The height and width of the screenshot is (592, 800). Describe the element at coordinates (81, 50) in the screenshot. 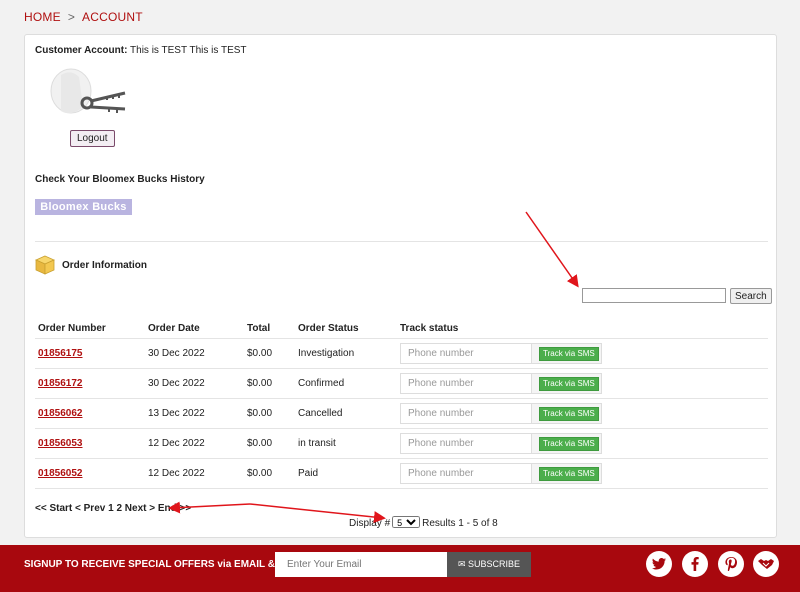

I see `customer-account-label: Customer Account:` at that location.